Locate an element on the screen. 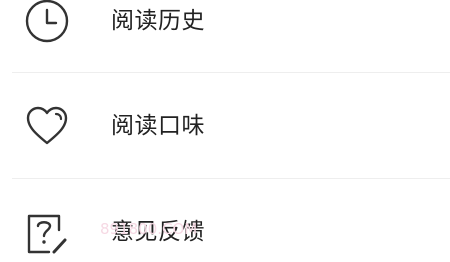  heart-icon is located at coordinates (47, 126).